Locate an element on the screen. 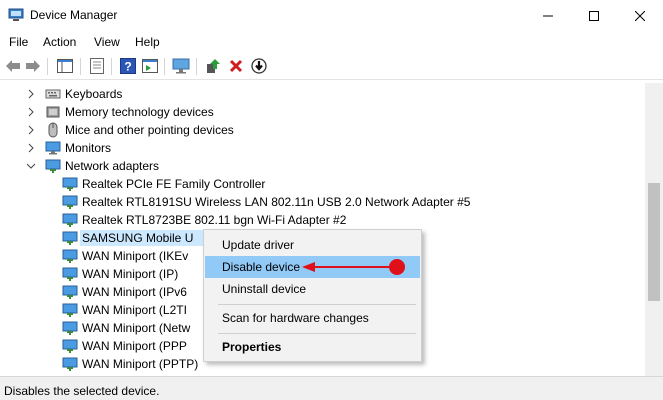 Image resolution: width=663 pixels, height=400 pixels. annotation-arrow-icon is located at coordinates (353, 267).